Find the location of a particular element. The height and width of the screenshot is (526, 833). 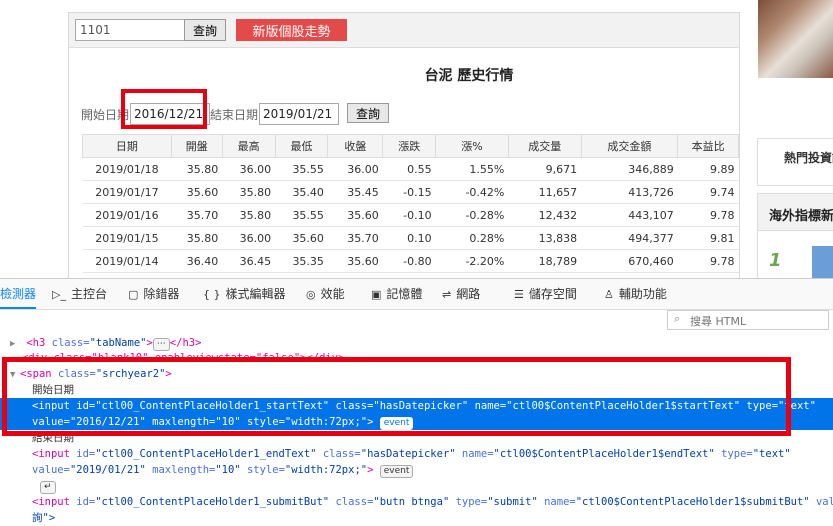

tree-whitespace-node: ↵ is located at coordinates (416, 486).